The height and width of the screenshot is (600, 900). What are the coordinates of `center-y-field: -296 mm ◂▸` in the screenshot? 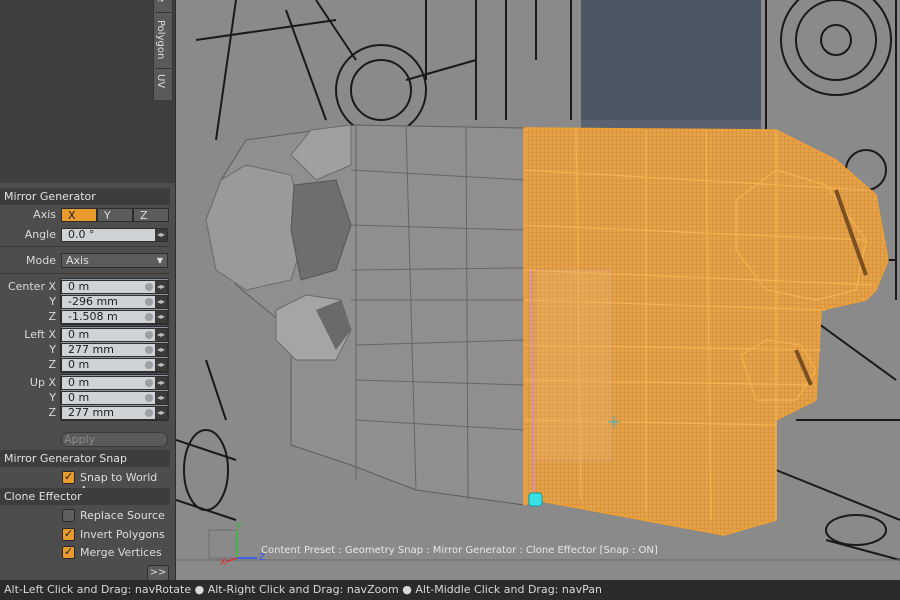 It's located at (114, 302).